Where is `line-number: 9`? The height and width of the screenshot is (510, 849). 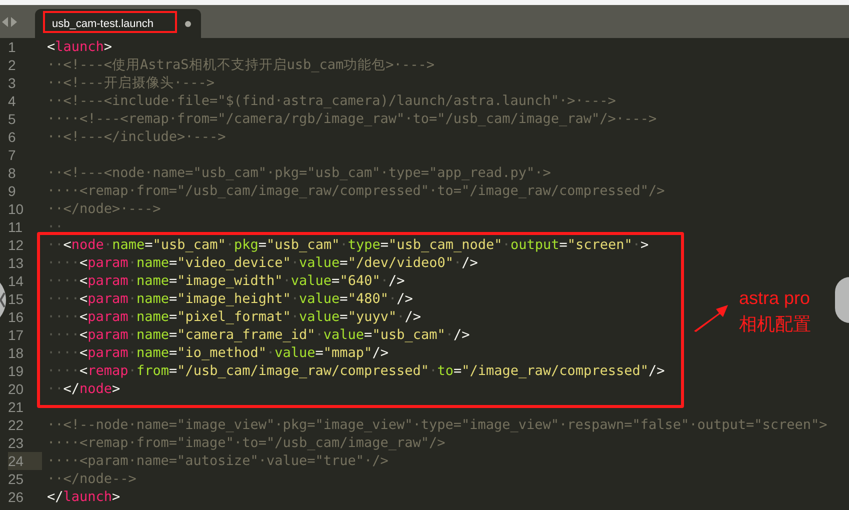
line-number: 9 is located at coordinates (12, 191).